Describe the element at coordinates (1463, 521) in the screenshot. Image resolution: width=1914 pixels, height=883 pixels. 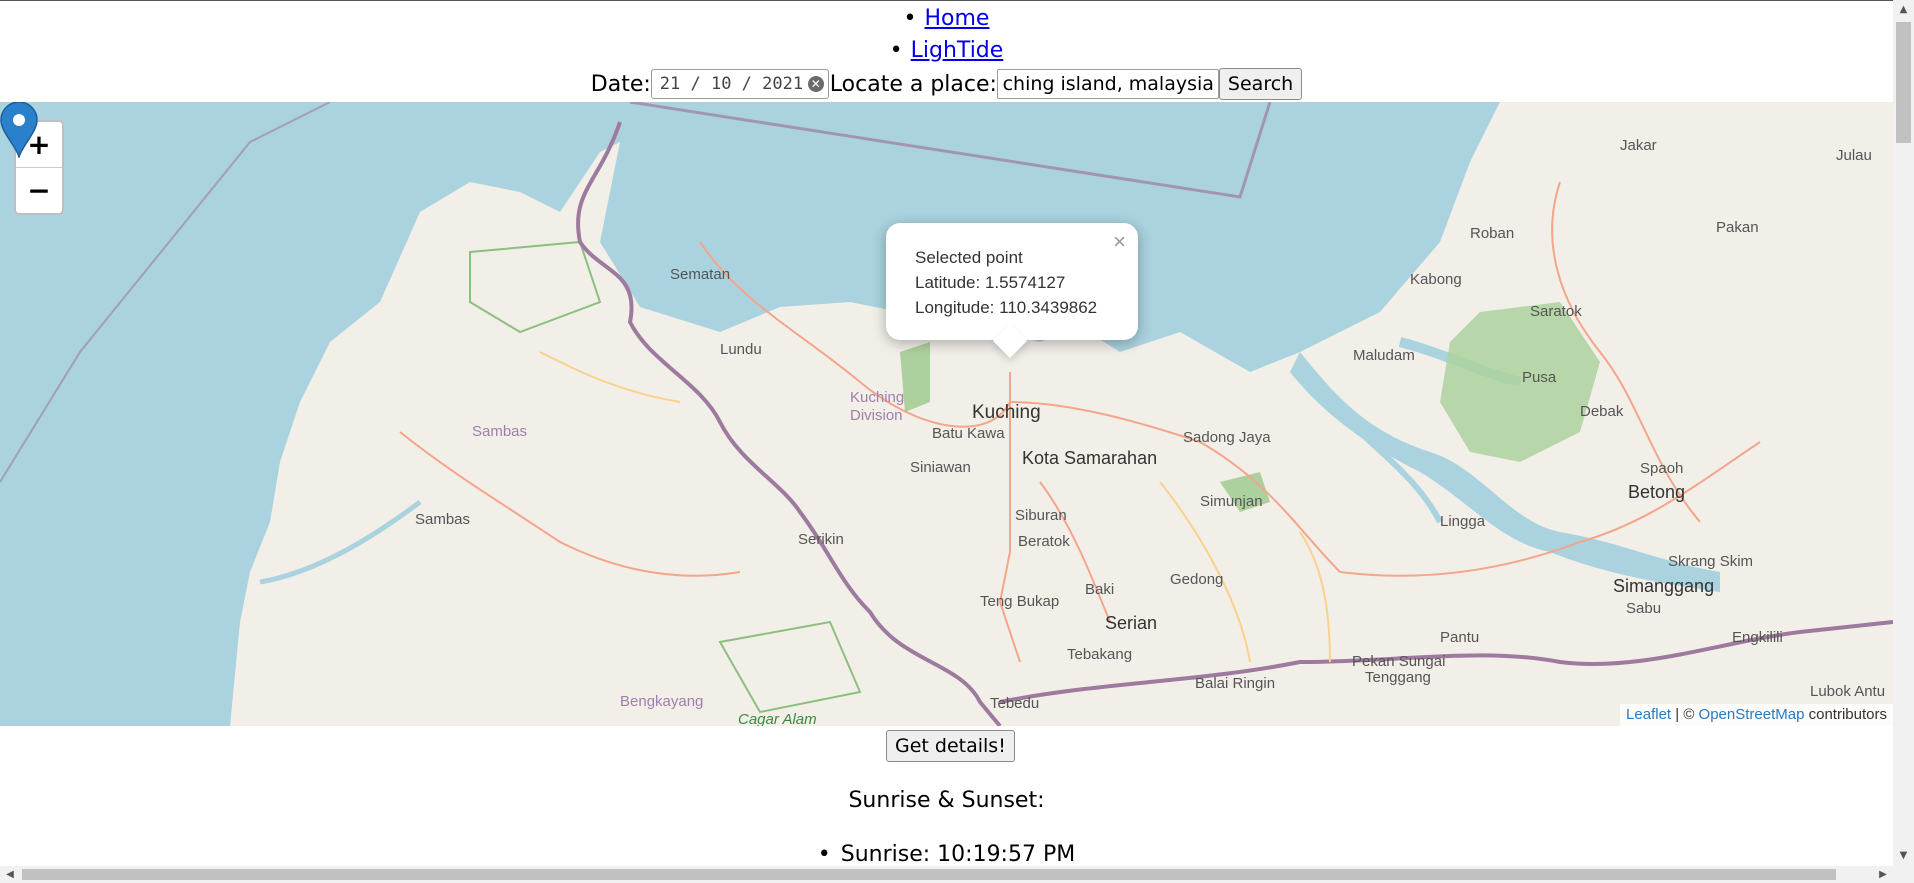
I see `svg-text: Lingga` at that location.